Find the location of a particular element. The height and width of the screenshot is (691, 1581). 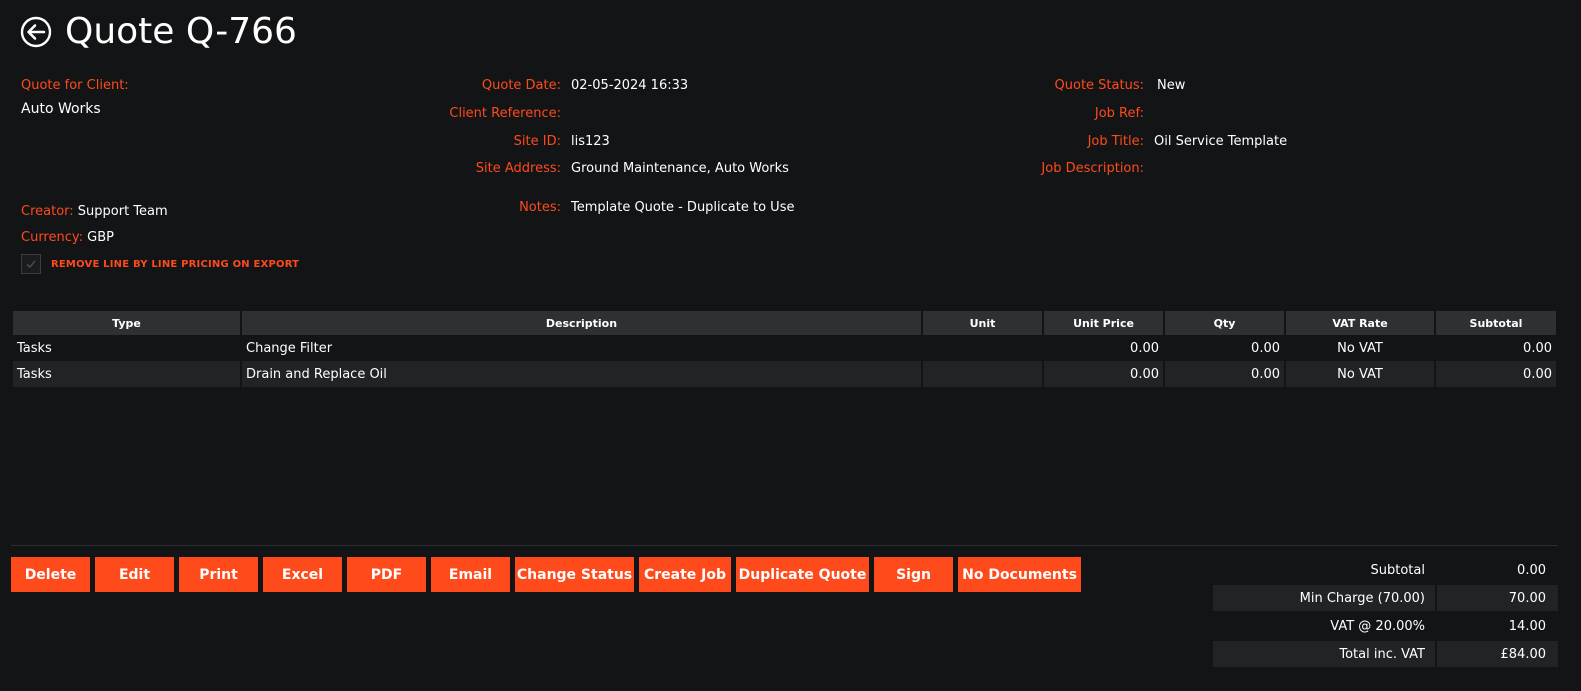

creator-row: Creator: Support Team is located at coordinates (94, 211).